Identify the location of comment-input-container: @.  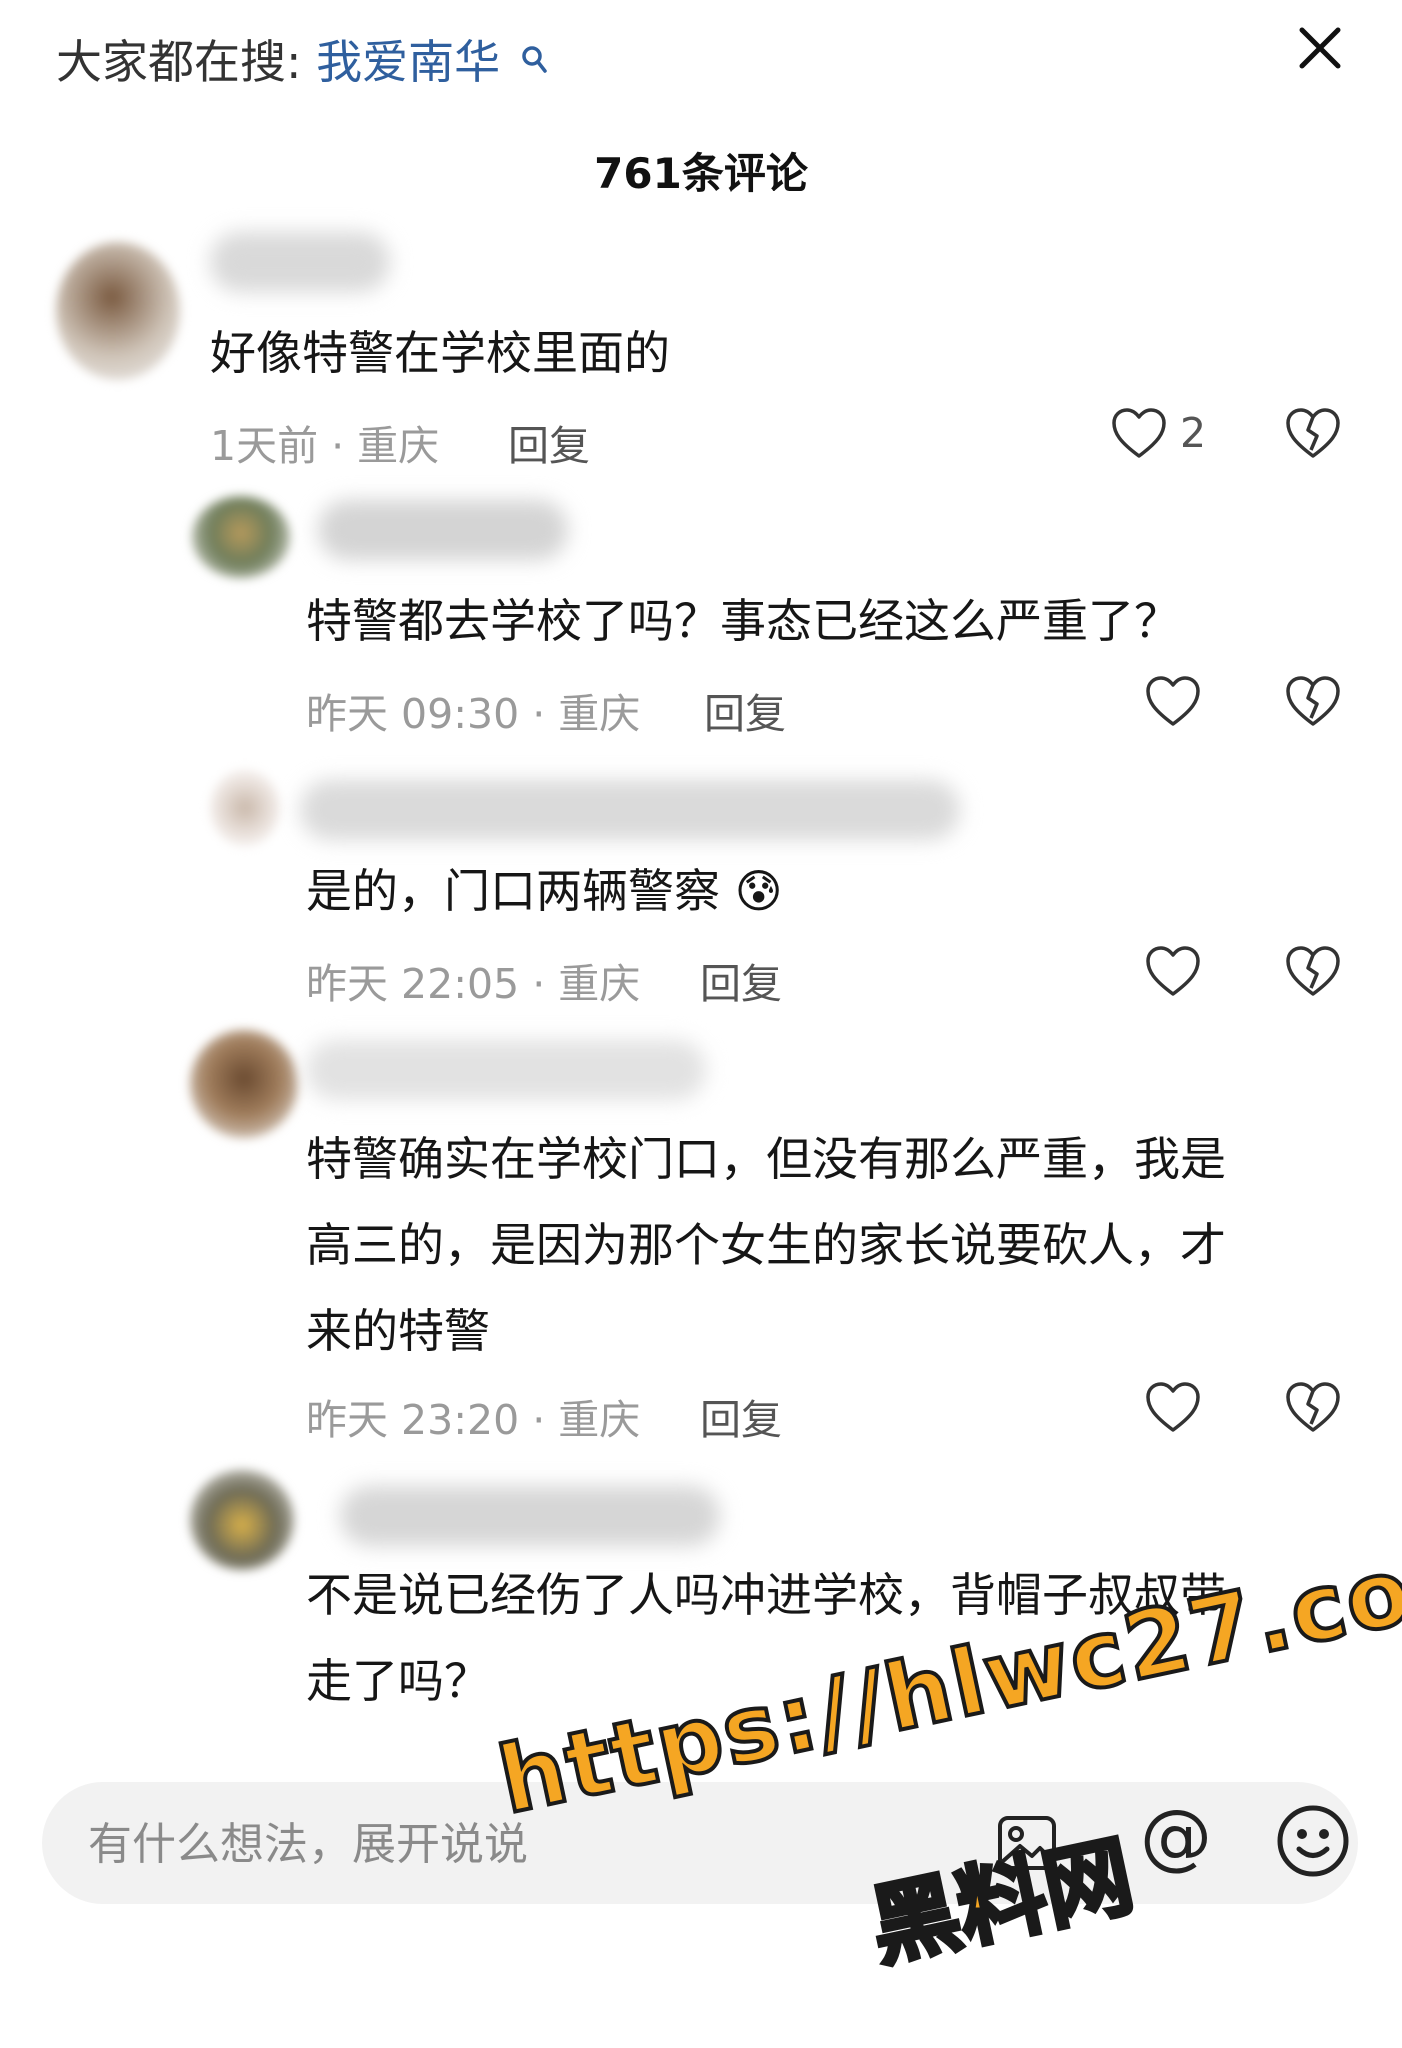
(700, 1843).